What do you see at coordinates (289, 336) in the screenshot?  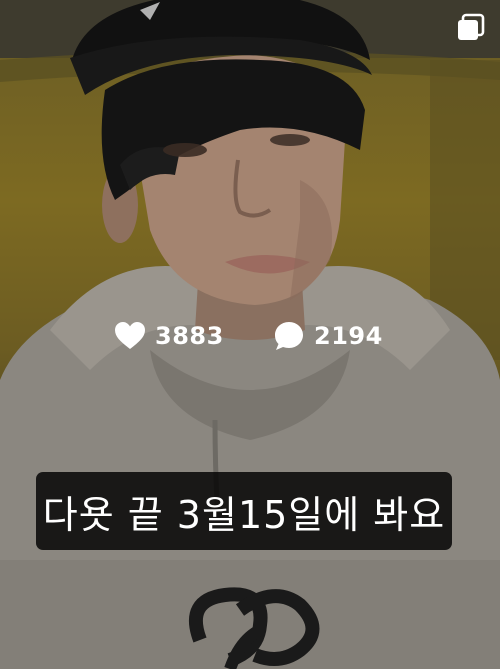 I see `comment-bubble-icon` at bounding box center [289, 336].